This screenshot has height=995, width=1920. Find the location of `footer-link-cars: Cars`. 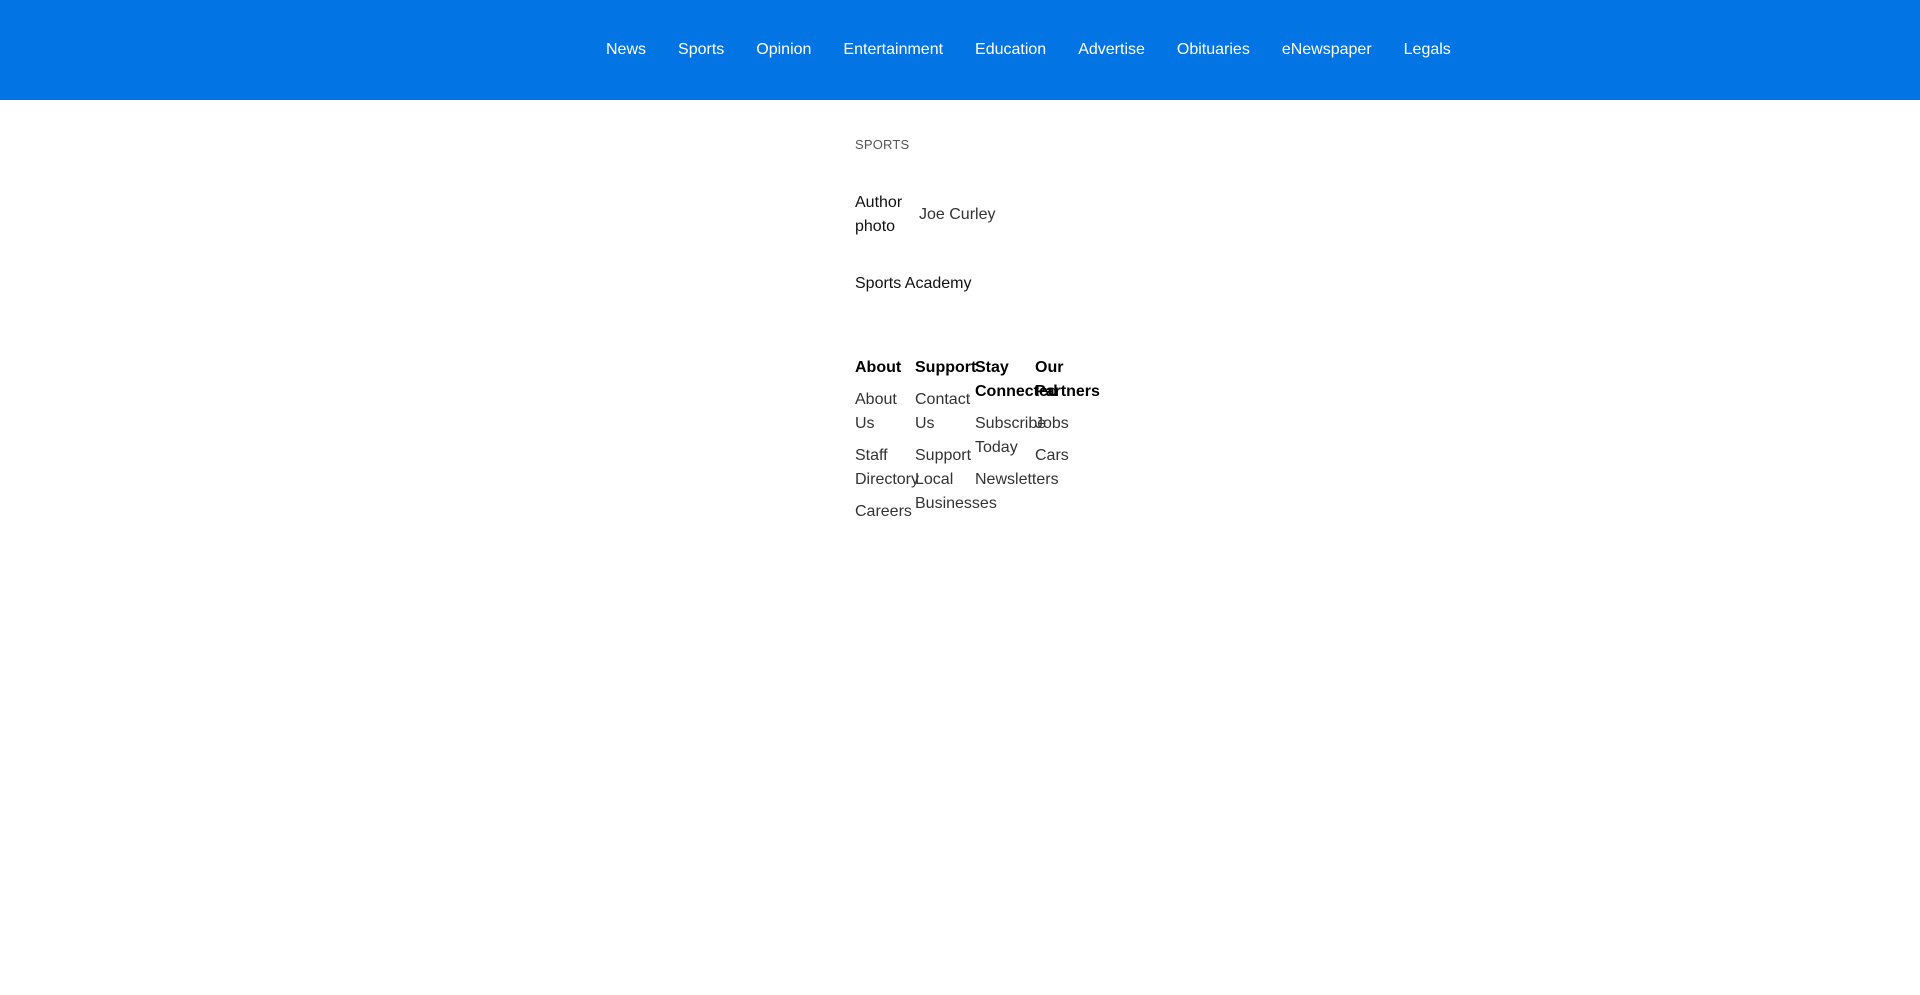

footer-link-cars: Cars is located at coordinates (1065, 456).